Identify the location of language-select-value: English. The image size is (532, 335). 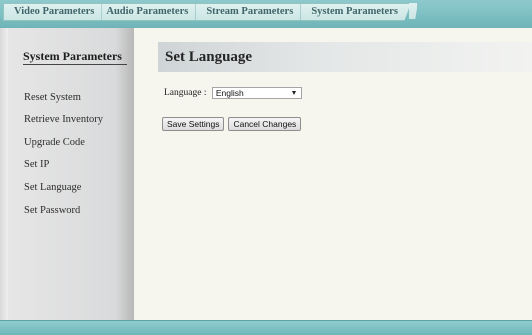
(229, 93).